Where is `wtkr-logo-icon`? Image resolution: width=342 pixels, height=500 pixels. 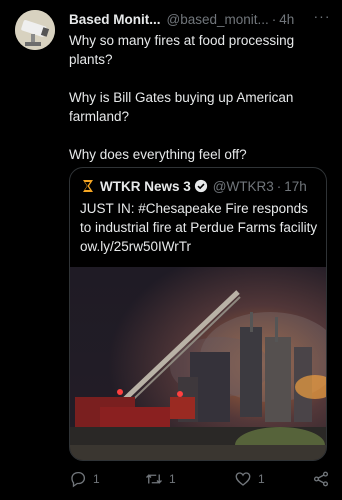 wtkr-logo-icon is located at coordinates (88, 186).